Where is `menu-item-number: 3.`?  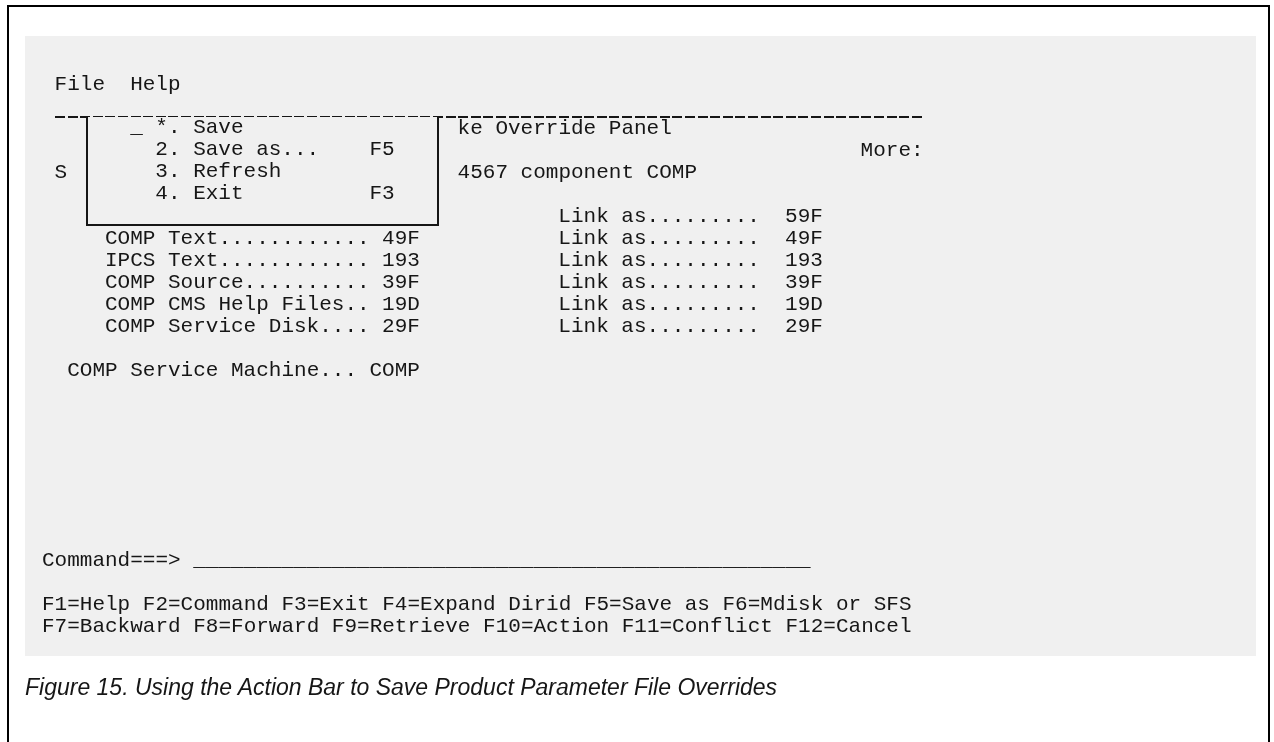 menu-item-number: 3. is located at coordinates (168, 172).